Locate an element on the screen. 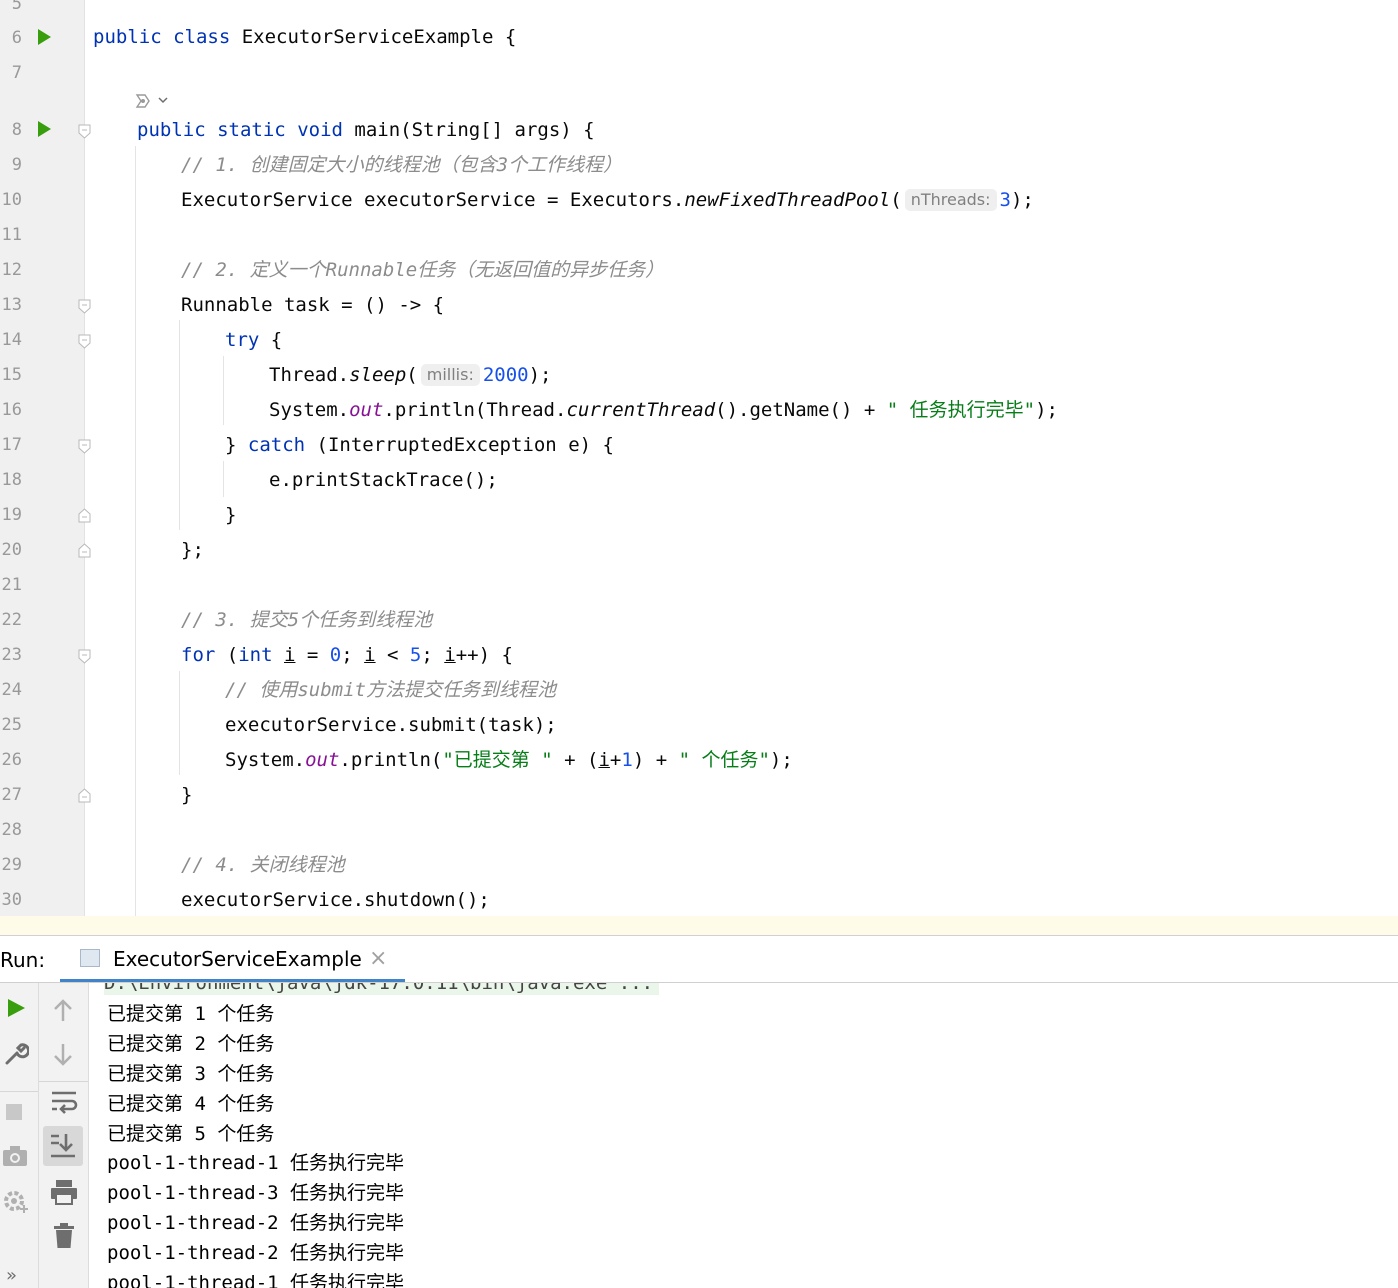 The height and width of the screenshot is (1288, 1398). method-call: newFixedThreadPool is located at coordinates (787, 200).